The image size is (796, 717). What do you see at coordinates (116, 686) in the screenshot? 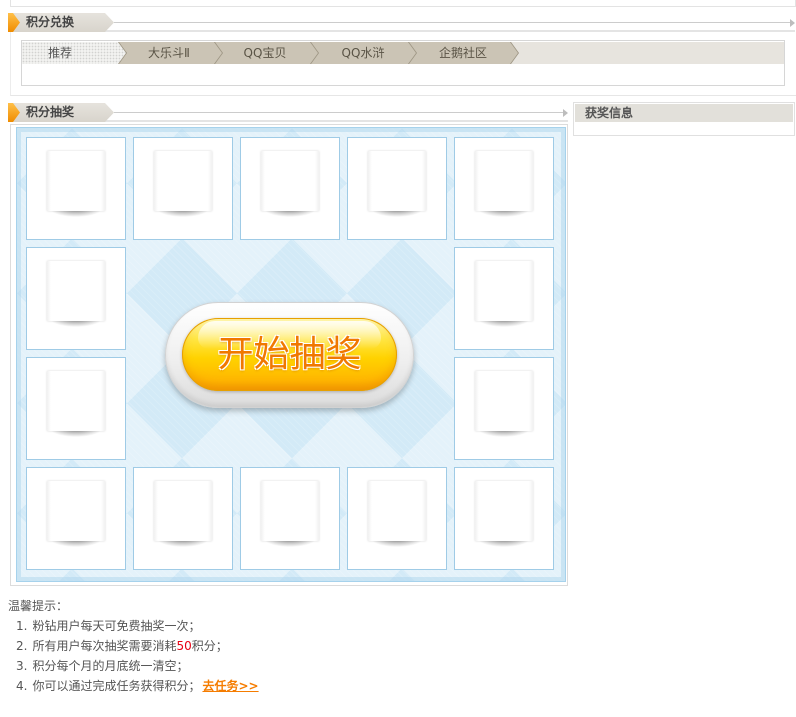
I see `tip-text: 你可以通过完成任务获得积分；` at bounding box center [116, 686].